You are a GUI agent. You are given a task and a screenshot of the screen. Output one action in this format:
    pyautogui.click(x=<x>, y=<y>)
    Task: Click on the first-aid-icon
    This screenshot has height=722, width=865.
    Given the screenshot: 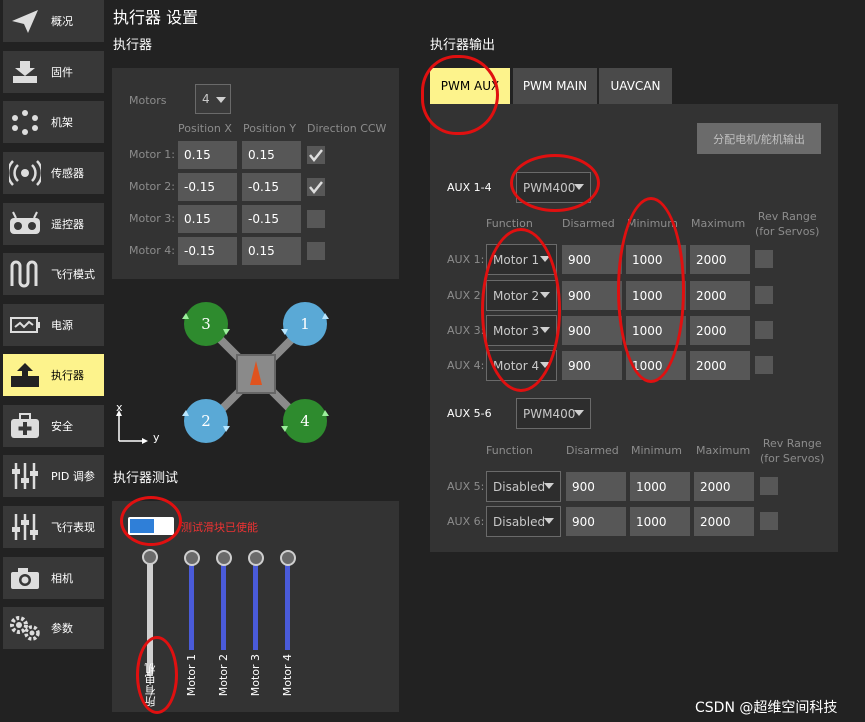 What is the action you would take?
    pyautogui.click(x=25, y=426)
    